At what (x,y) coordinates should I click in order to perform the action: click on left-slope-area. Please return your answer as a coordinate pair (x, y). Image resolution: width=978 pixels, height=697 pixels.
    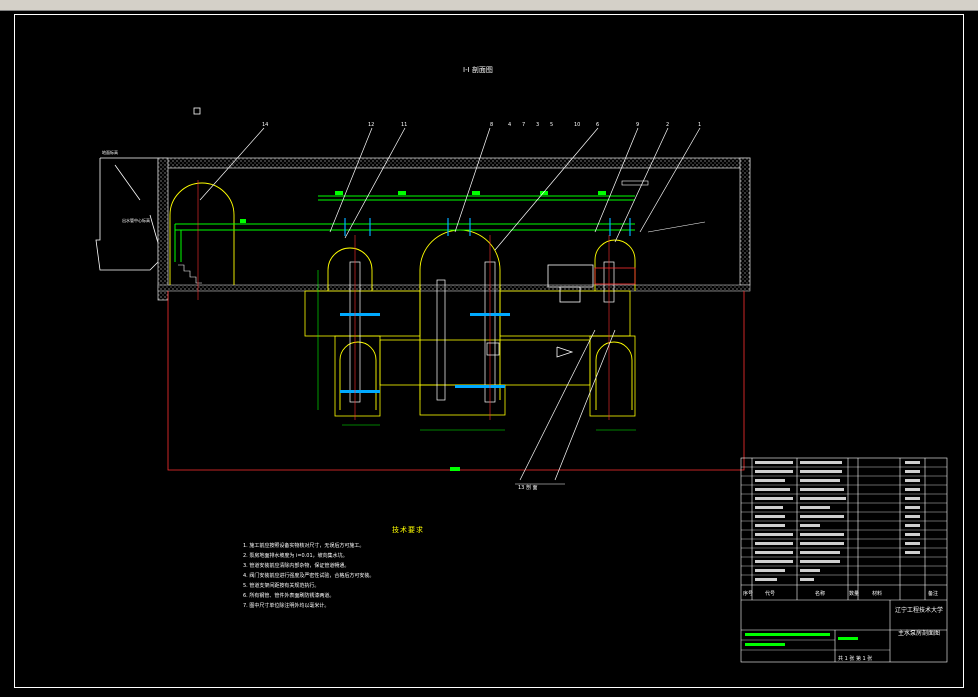
    Looking at the image, I should click on (131, 214).